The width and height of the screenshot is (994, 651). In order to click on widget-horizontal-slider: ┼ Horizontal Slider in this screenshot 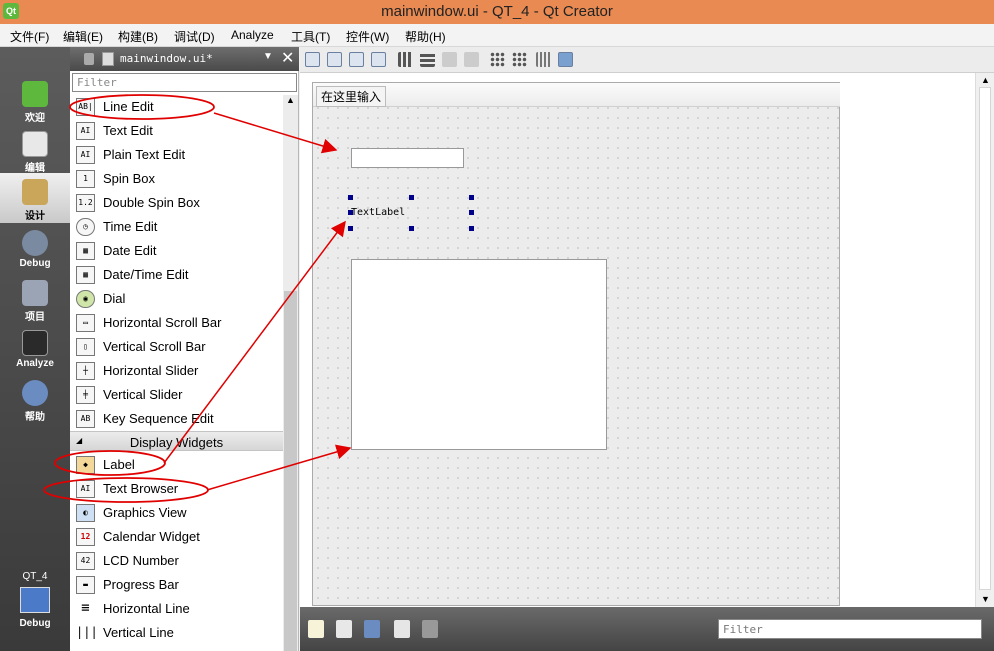, I will do `click(176, 371)`.